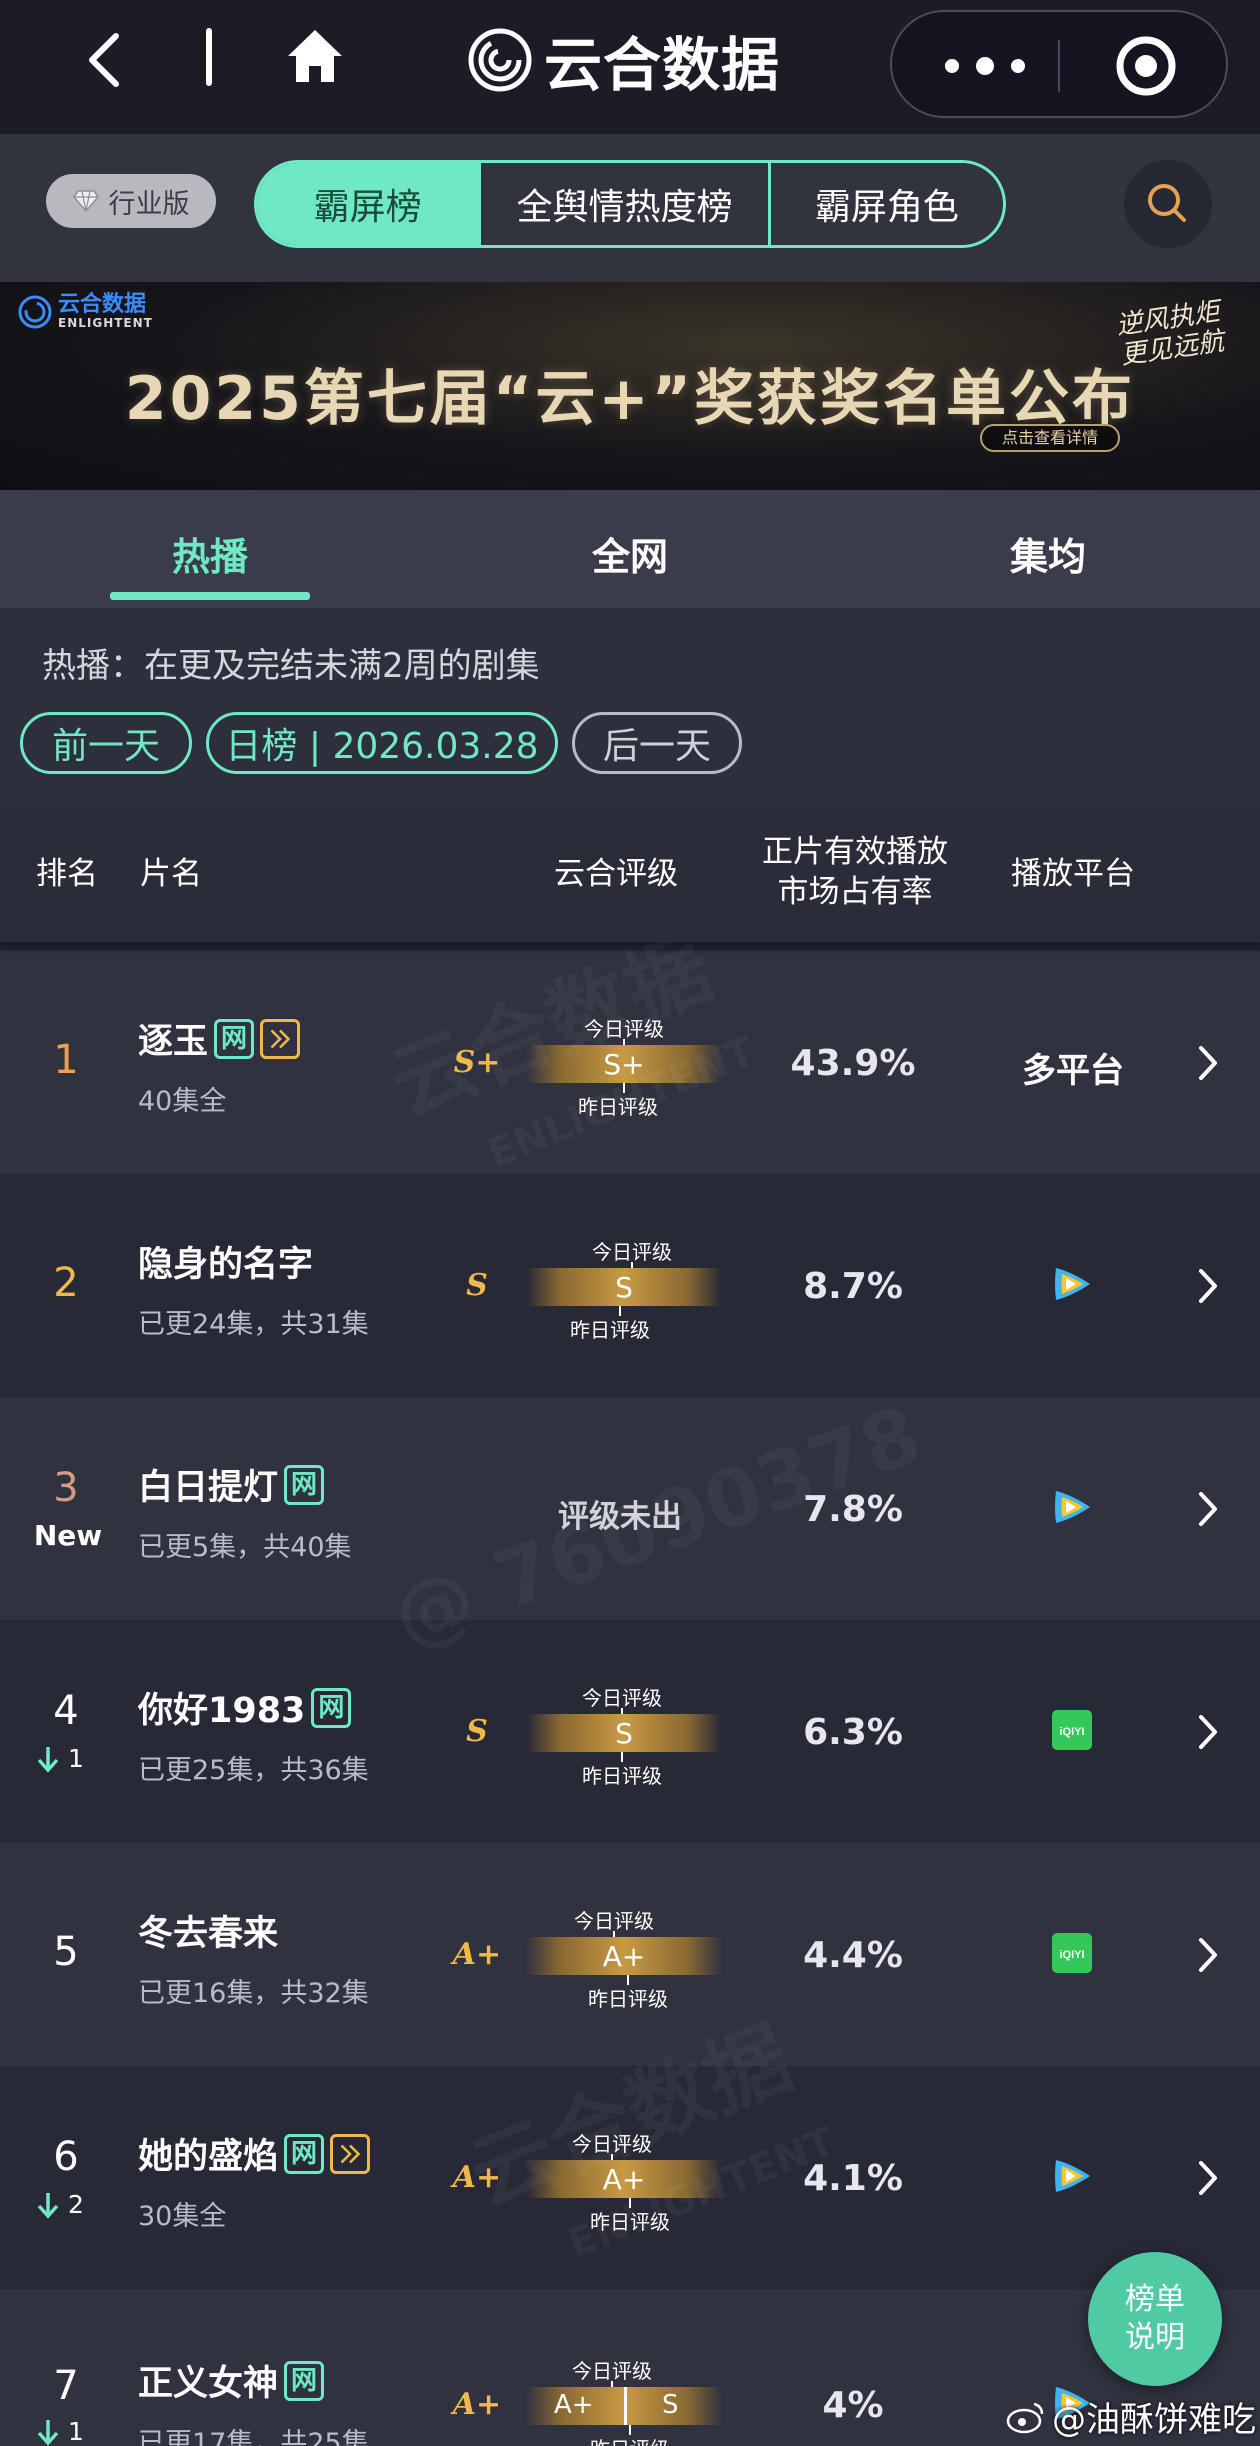  I want to click on tab-jijun: 集均, so click(1048, 553).